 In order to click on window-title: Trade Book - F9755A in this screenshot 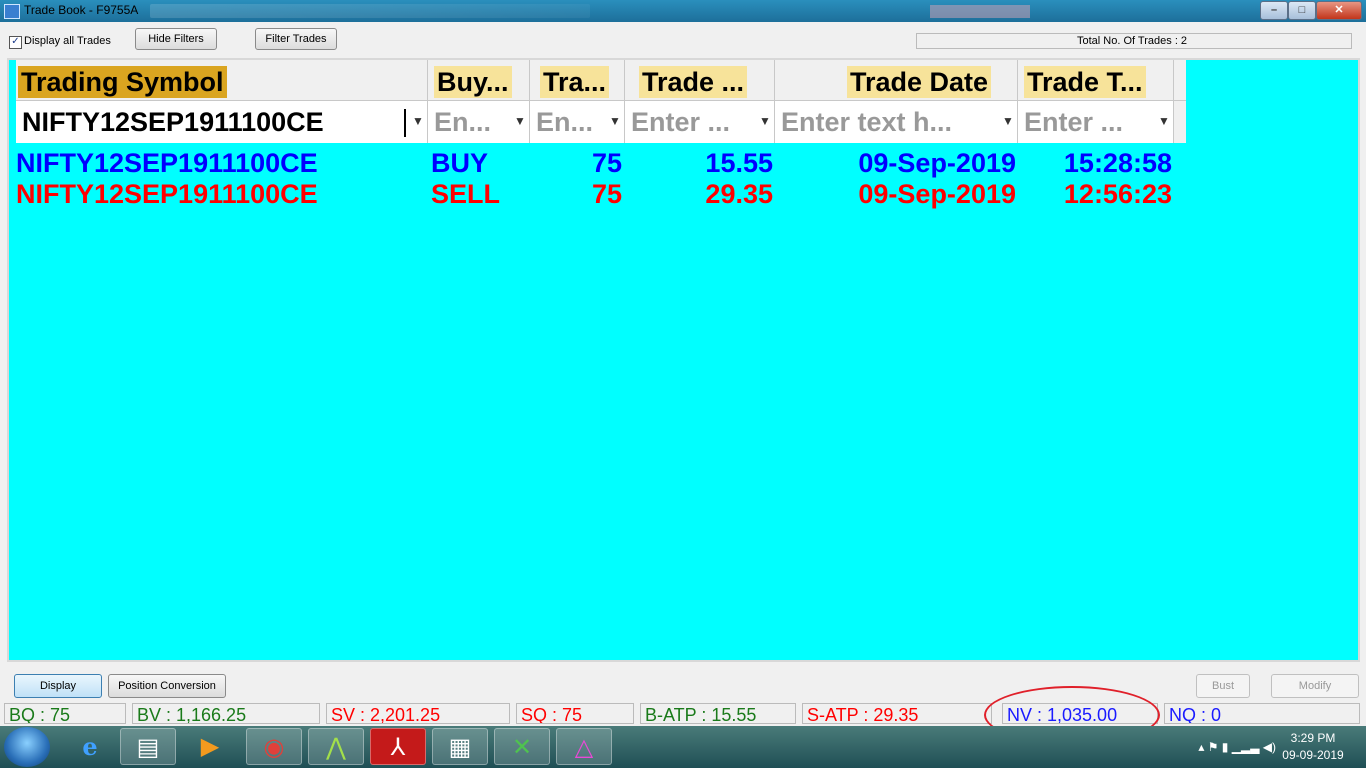, I will do `click(81, 10)`.